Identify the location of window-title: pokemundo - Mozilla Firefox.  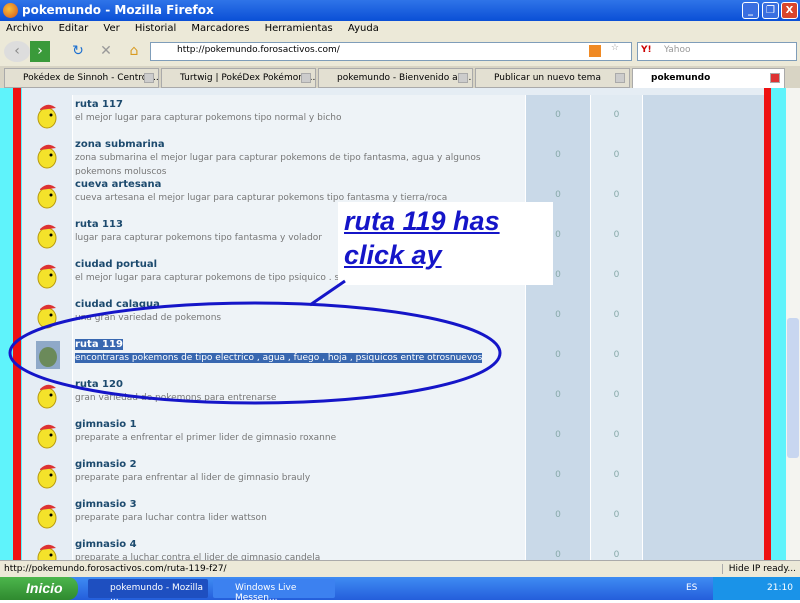
(118, 10).